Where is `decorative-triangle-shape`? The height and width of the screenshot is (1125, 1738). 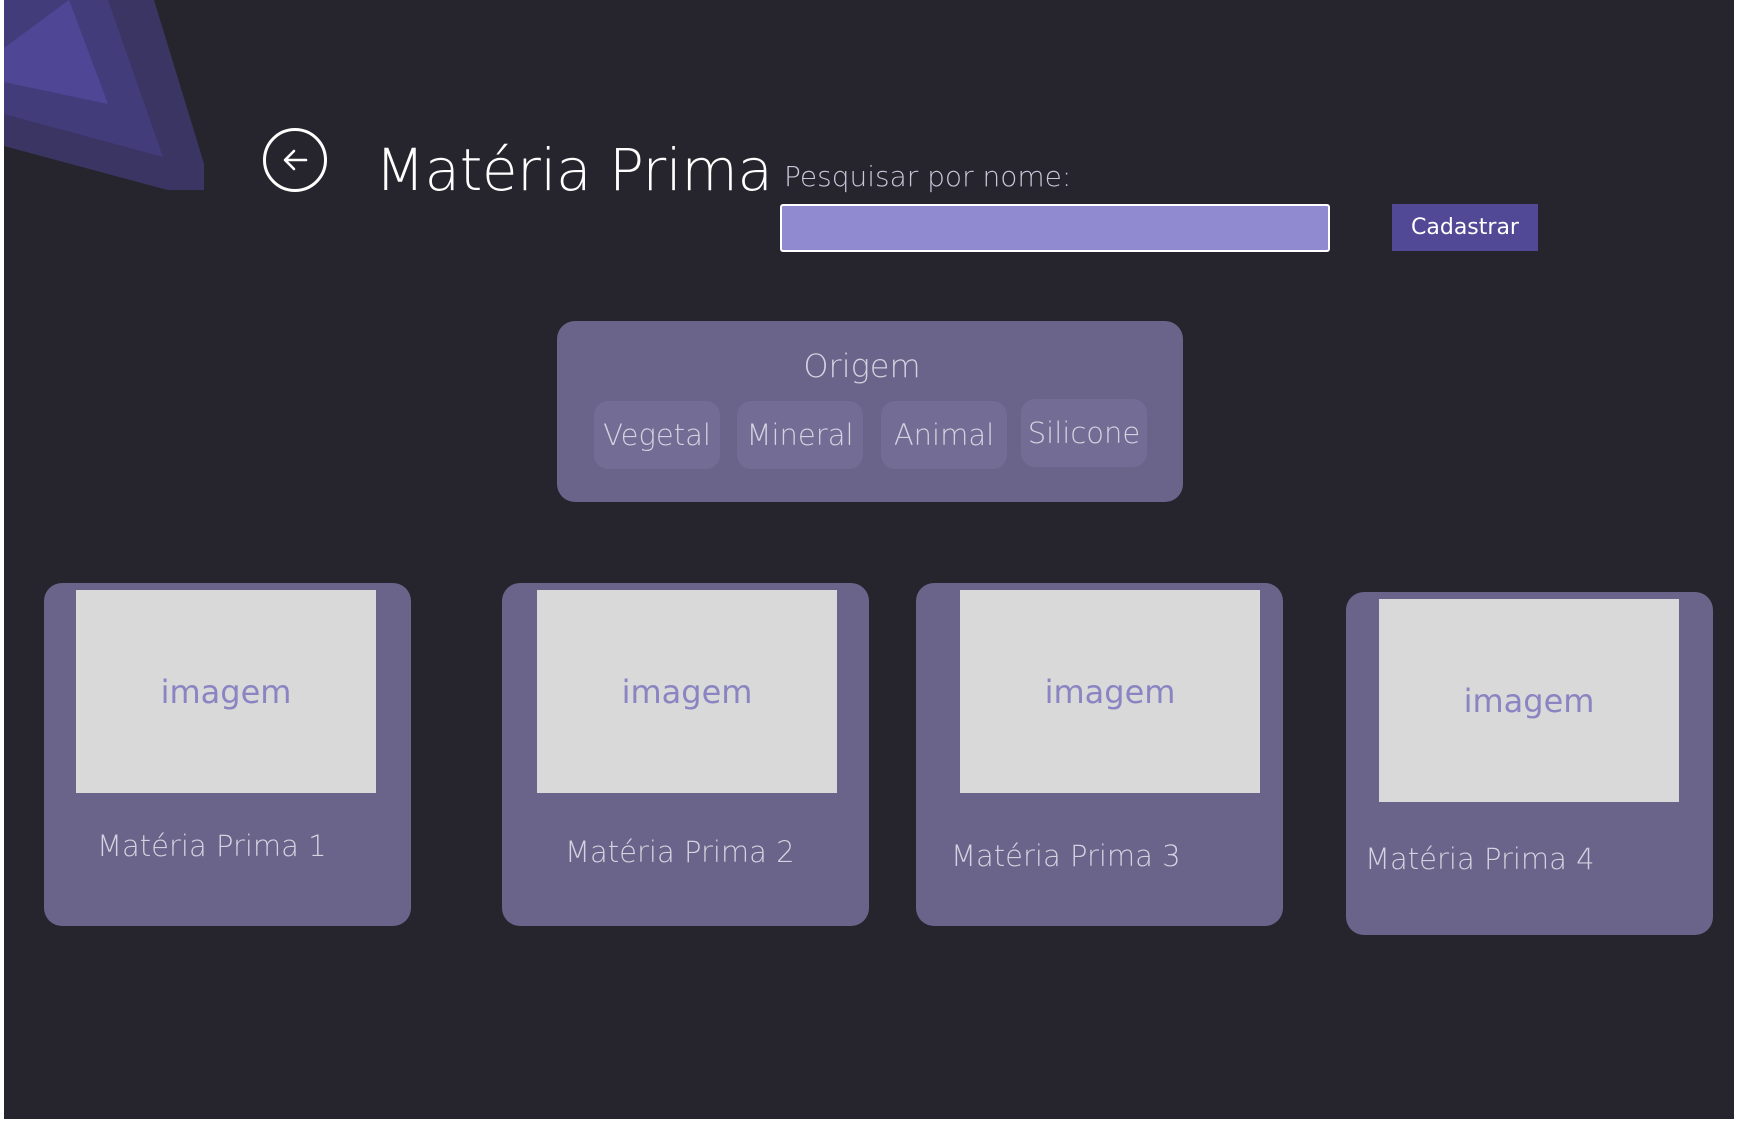
decorative-triangle-shape is located at coordinates (104, 95).